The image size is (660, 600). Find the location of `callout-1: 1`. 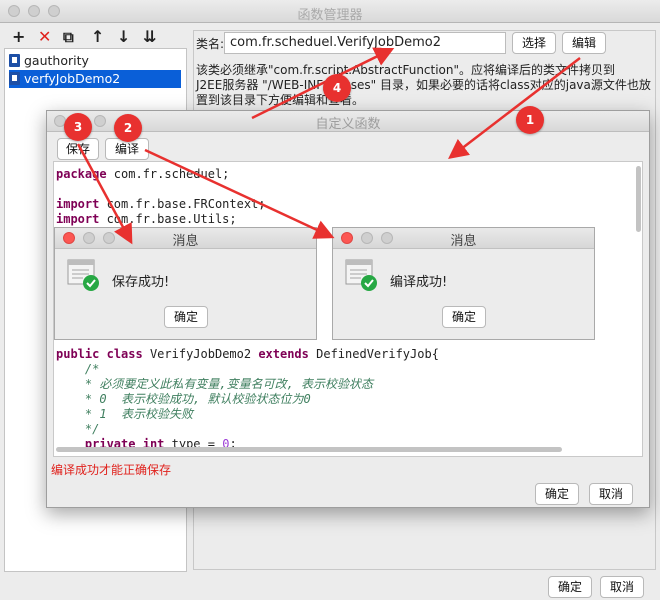

callout-1: 1 is located at coordinates (530, 120).